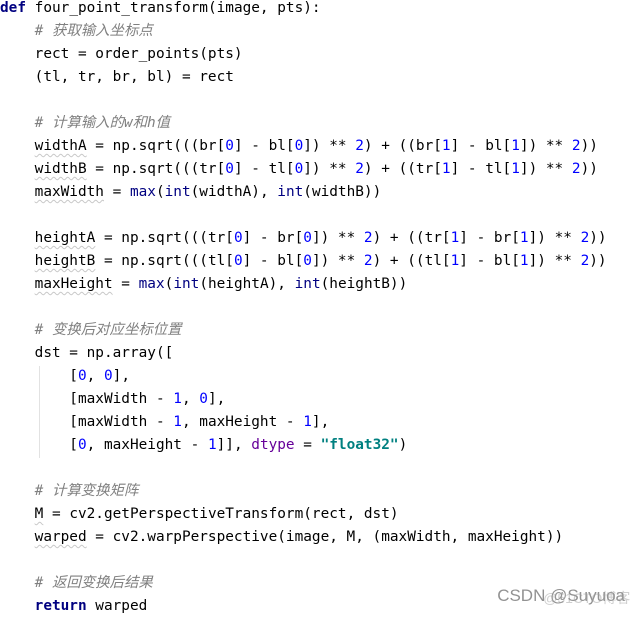 This screenshot has width=631, height=618. I want to click on variable: warped, so click(60, 537).